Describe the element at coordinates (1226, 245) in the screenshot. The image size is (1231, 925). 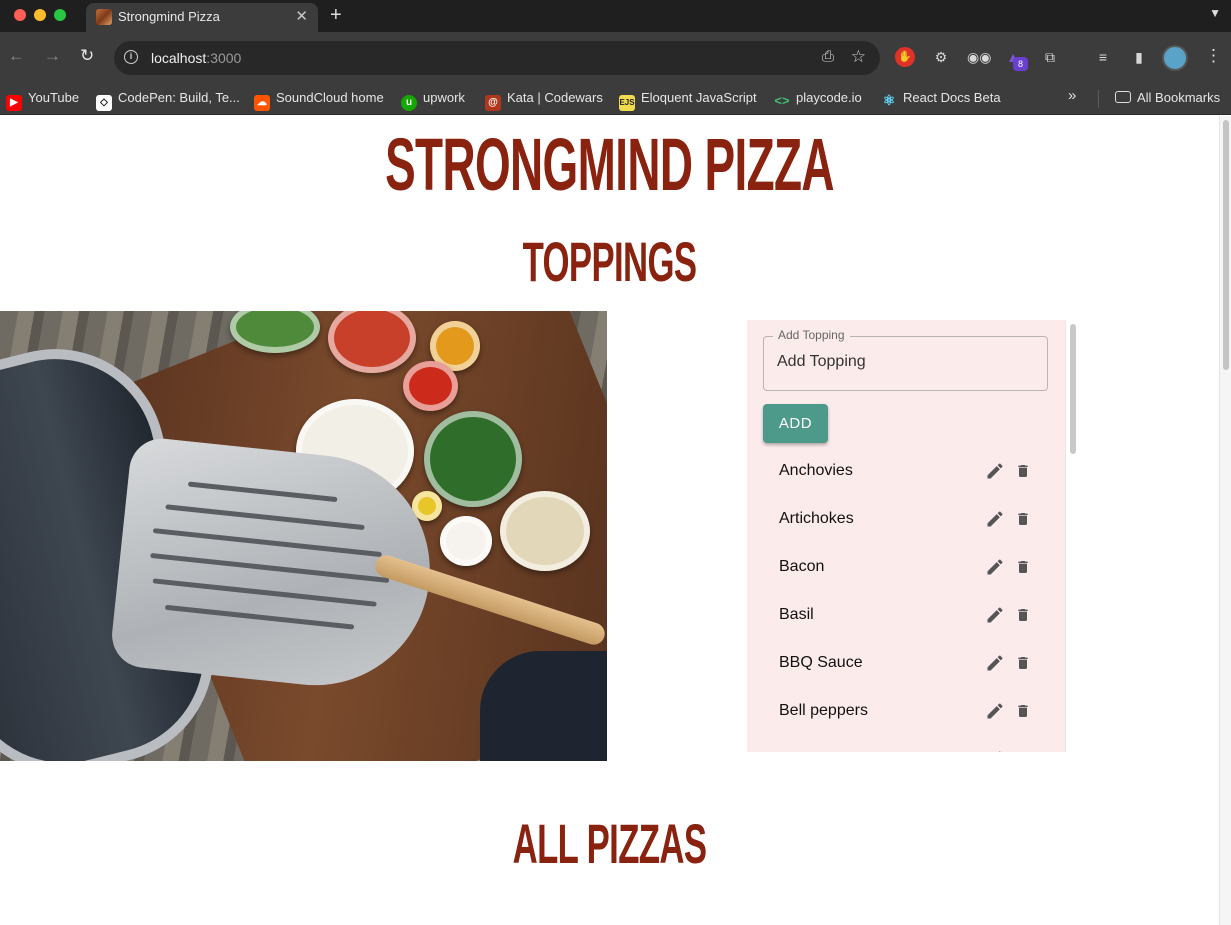
I see `page-scroll-thumb` at that location.